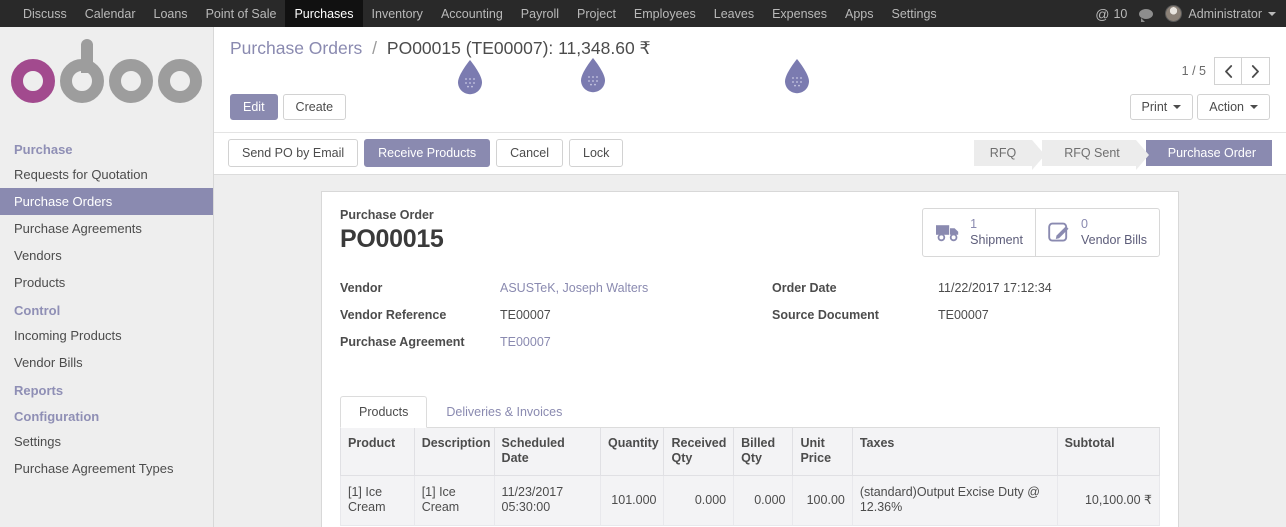  I want to click on sidebar-item-requests-for-quotation: Requests for Quotation, so click(106, 174).